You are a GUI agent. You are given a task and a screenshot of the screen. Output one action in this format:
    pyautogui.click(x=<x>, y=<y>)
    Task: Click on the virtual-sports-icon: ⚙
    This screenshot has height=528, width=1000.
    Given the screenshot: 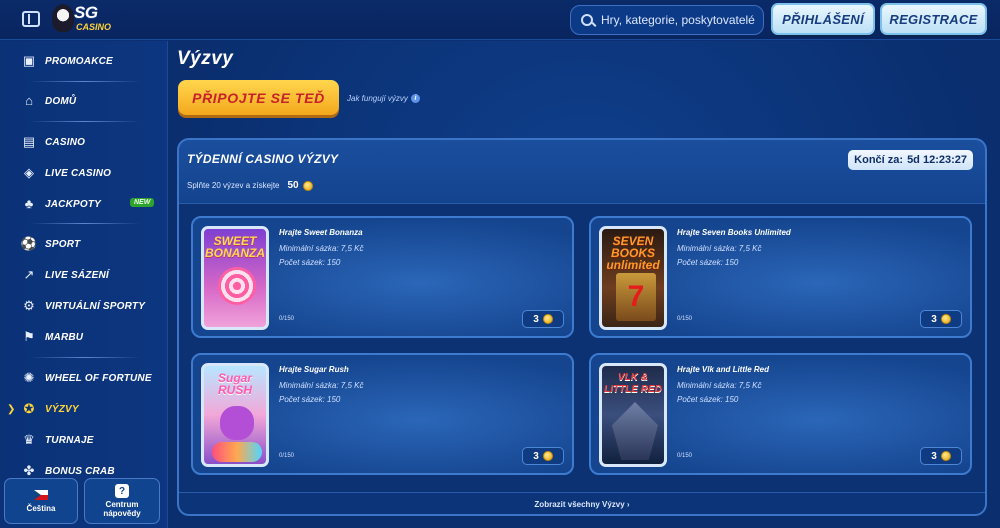 What is the action you would take?
    pyautogui.click(x=29, y=305)
    